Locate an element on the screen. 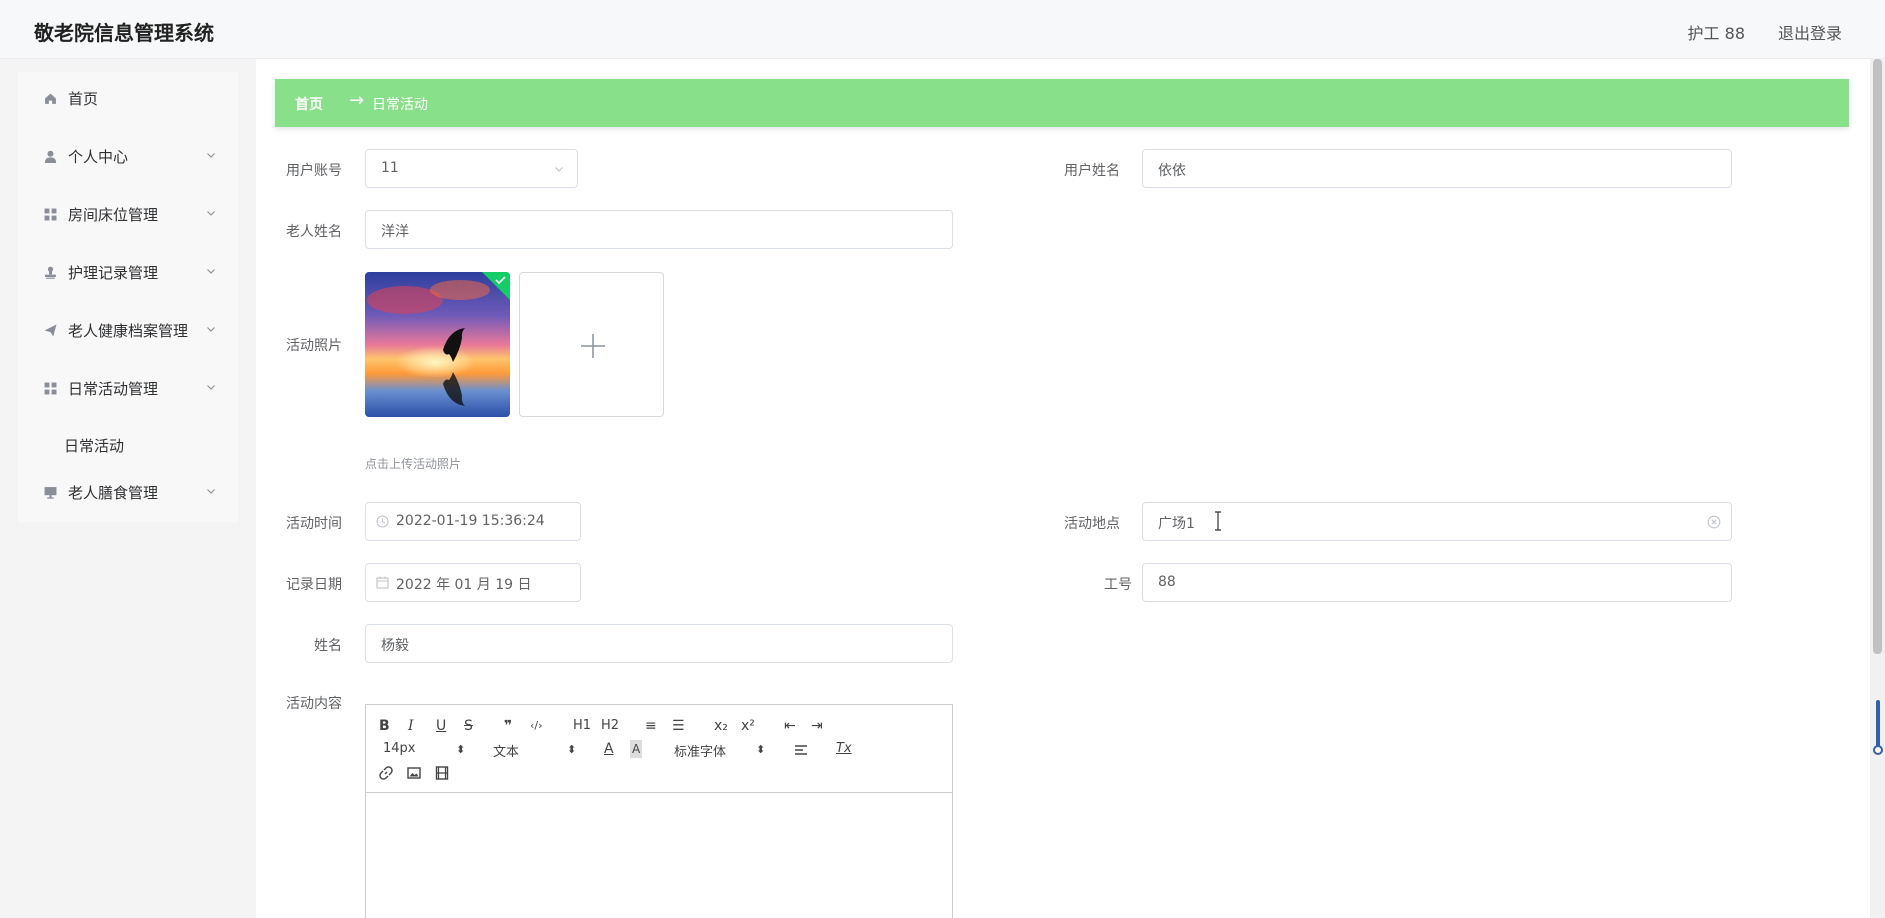  font-family-value: 标准字体 is located at coordinates (700, 752).